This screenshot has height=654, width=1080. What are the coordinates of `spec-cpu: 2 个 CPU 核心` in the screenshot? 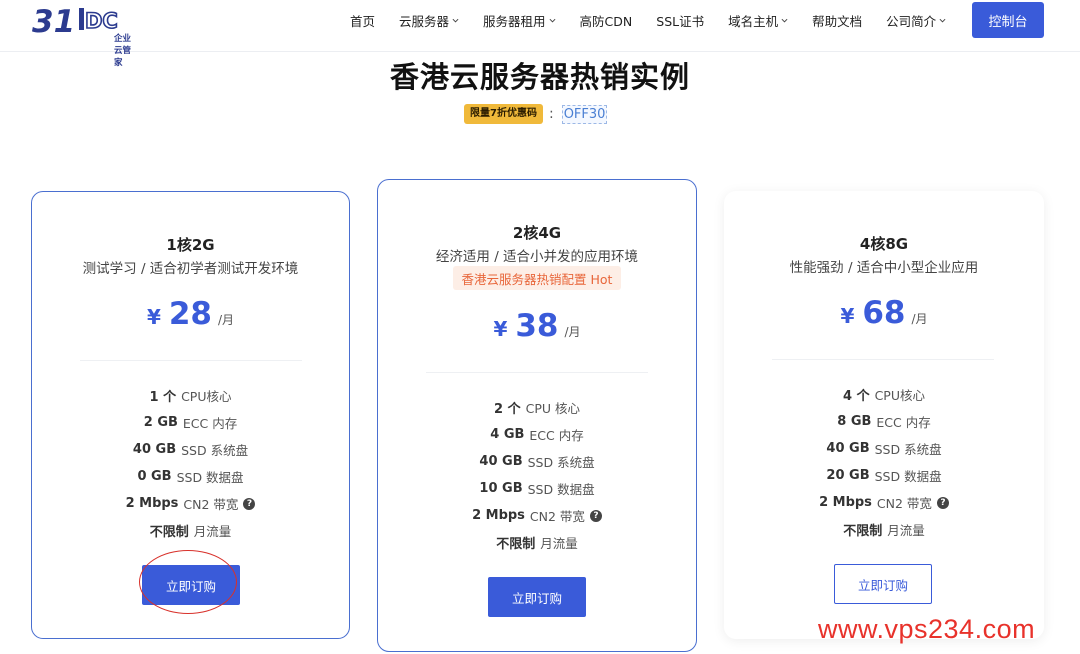 It's located at (537, 409).